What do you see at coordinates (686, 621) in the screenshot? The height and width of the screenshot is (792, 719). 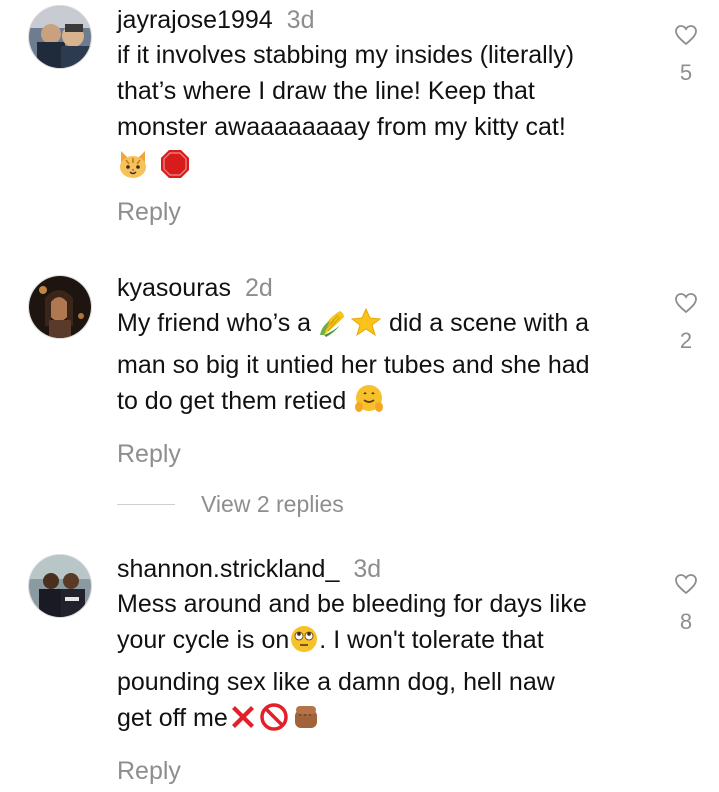 I see `like-count: 8` at bounding box center [686, 621].